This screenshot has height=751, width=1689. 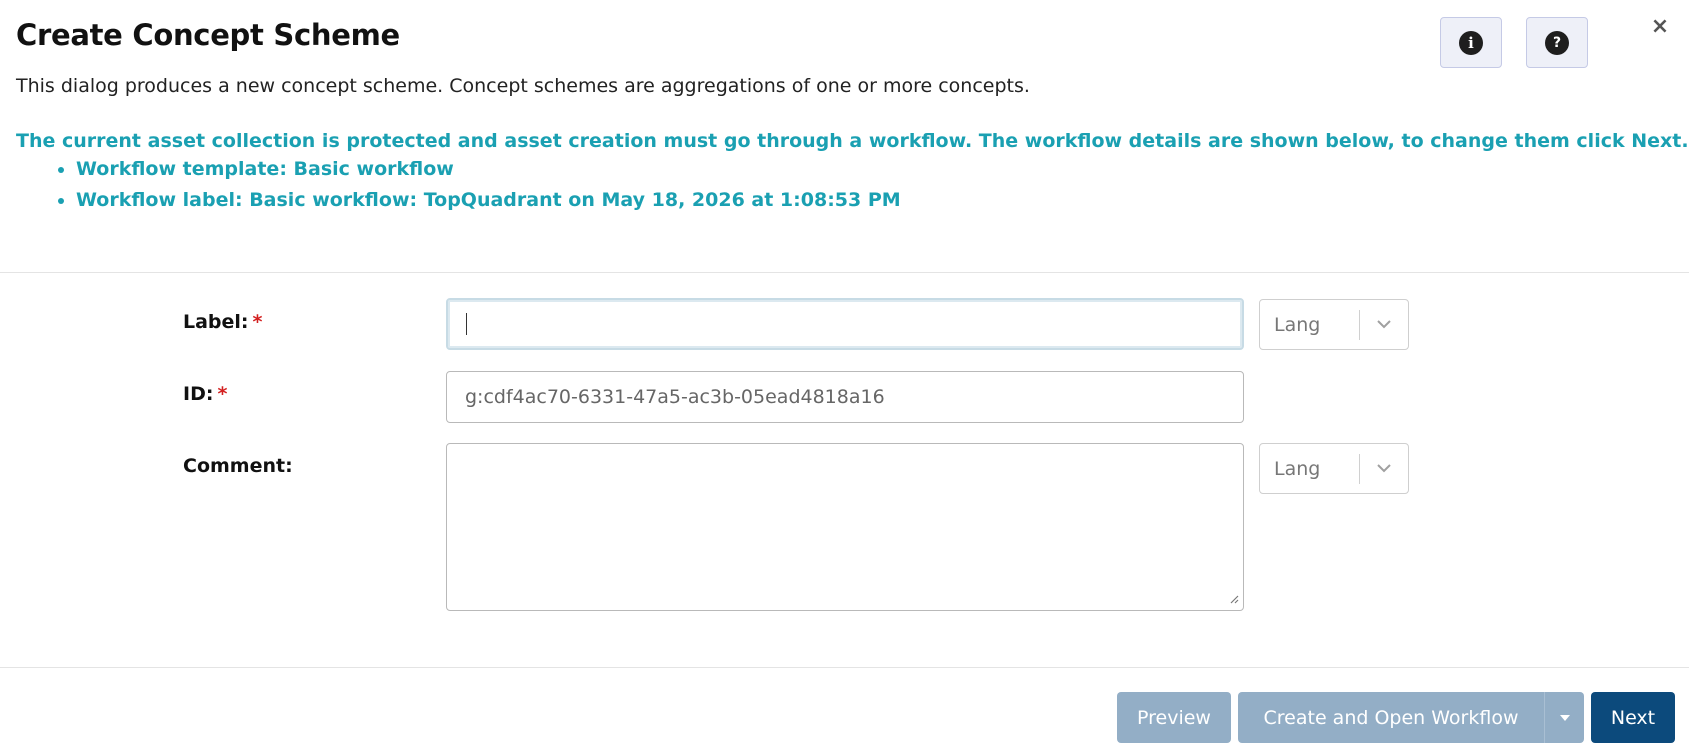 What do you see at coordinates (844, 272) in the screenshot?
I see `header-divider` at bounding box center [844, 272].